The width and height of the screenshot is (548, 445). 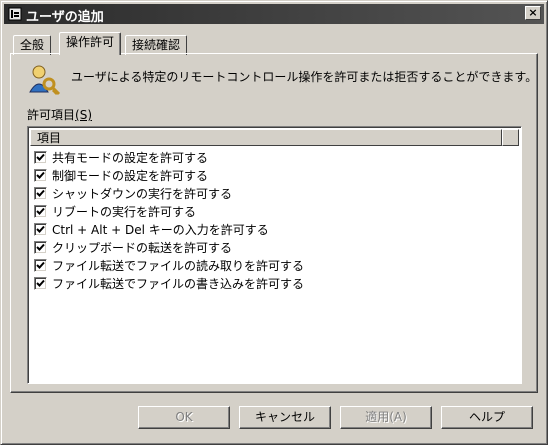 I want to click on description-text: ユーザによる特定のリモートコントロール操作を許可または拒否することができます。, so click(x=304, y=77).